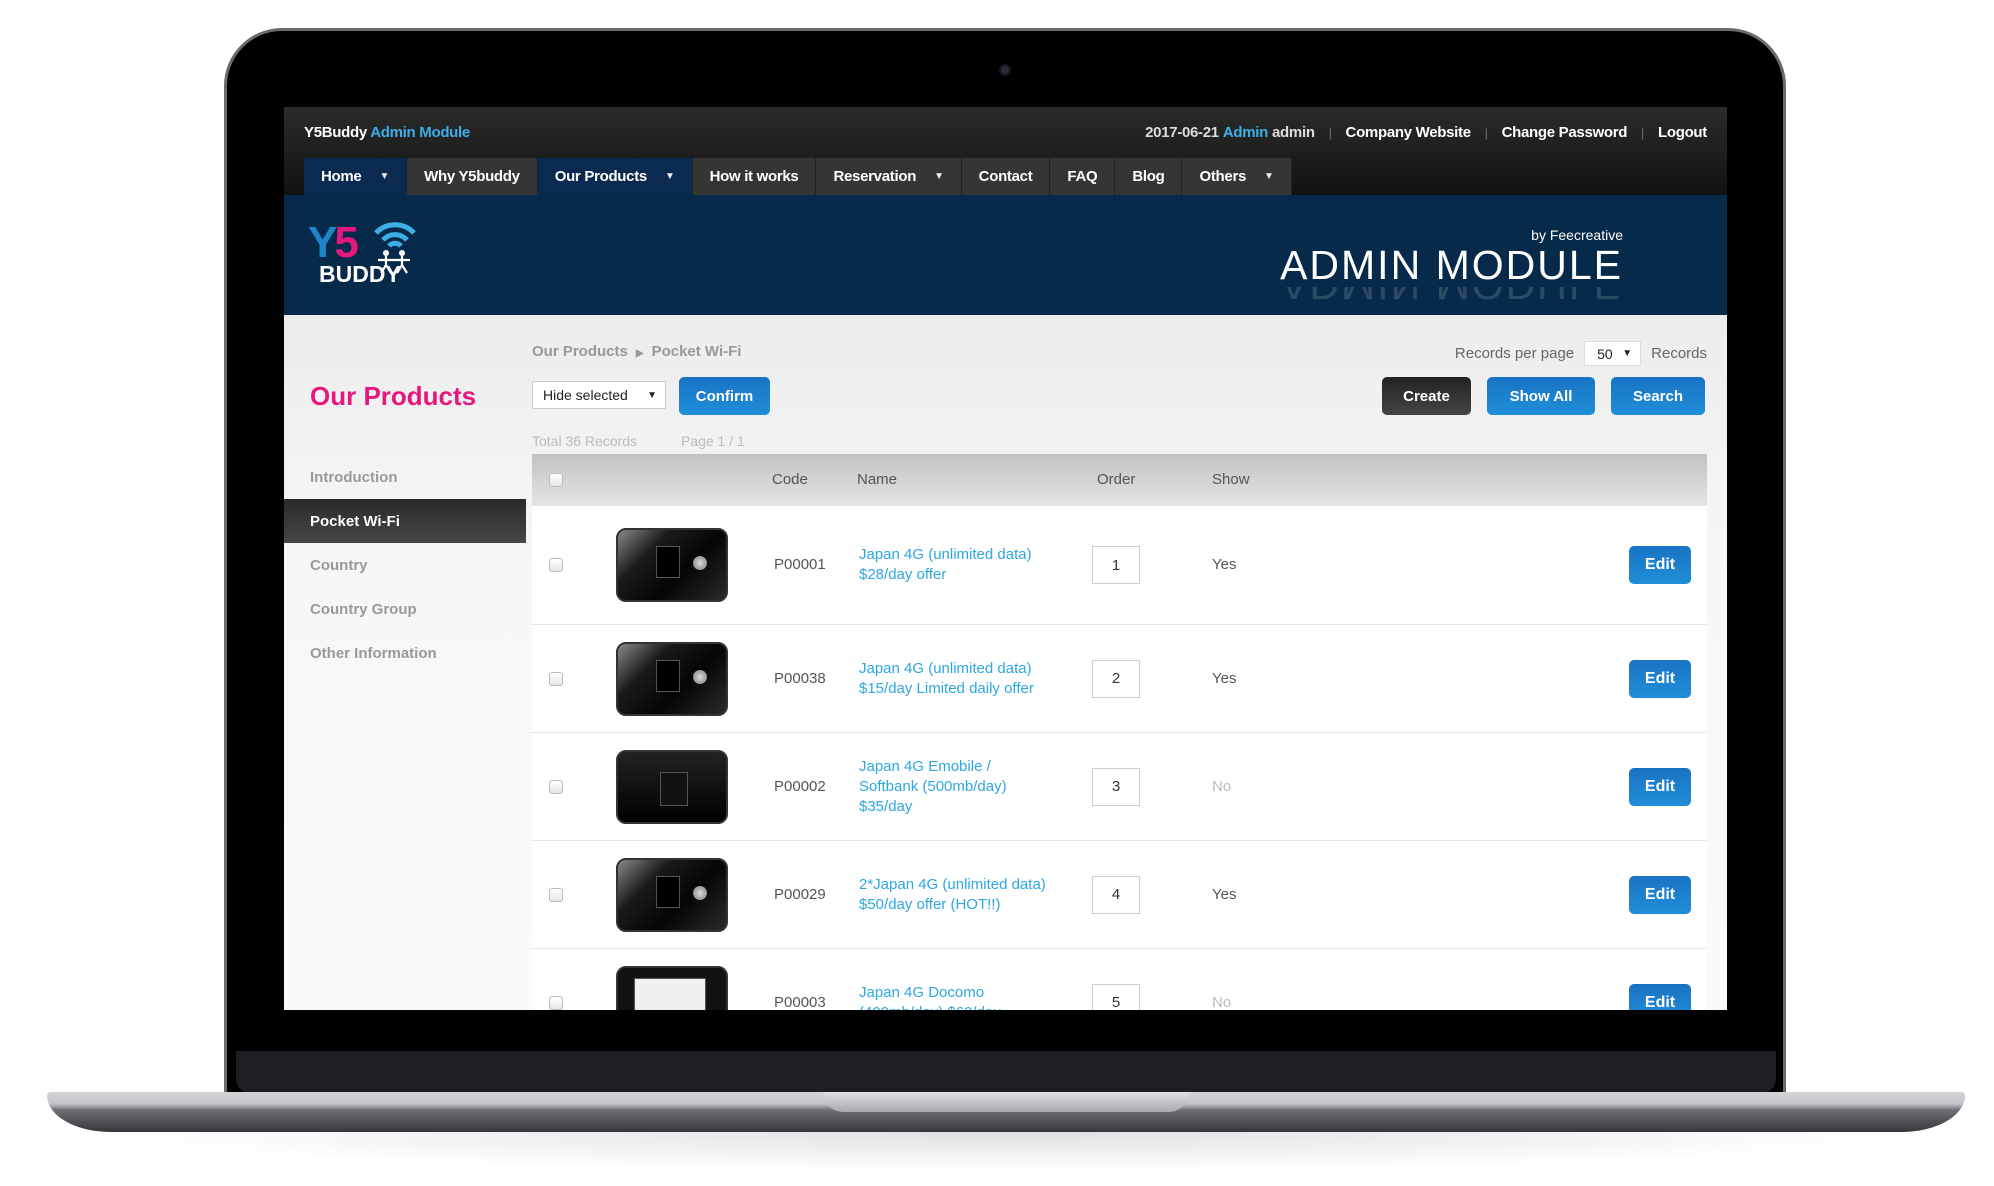  What do you see at coordinates (1658, 396) in the screenshot?
I see `search-button: Search` at bounding box center [1658, 396].